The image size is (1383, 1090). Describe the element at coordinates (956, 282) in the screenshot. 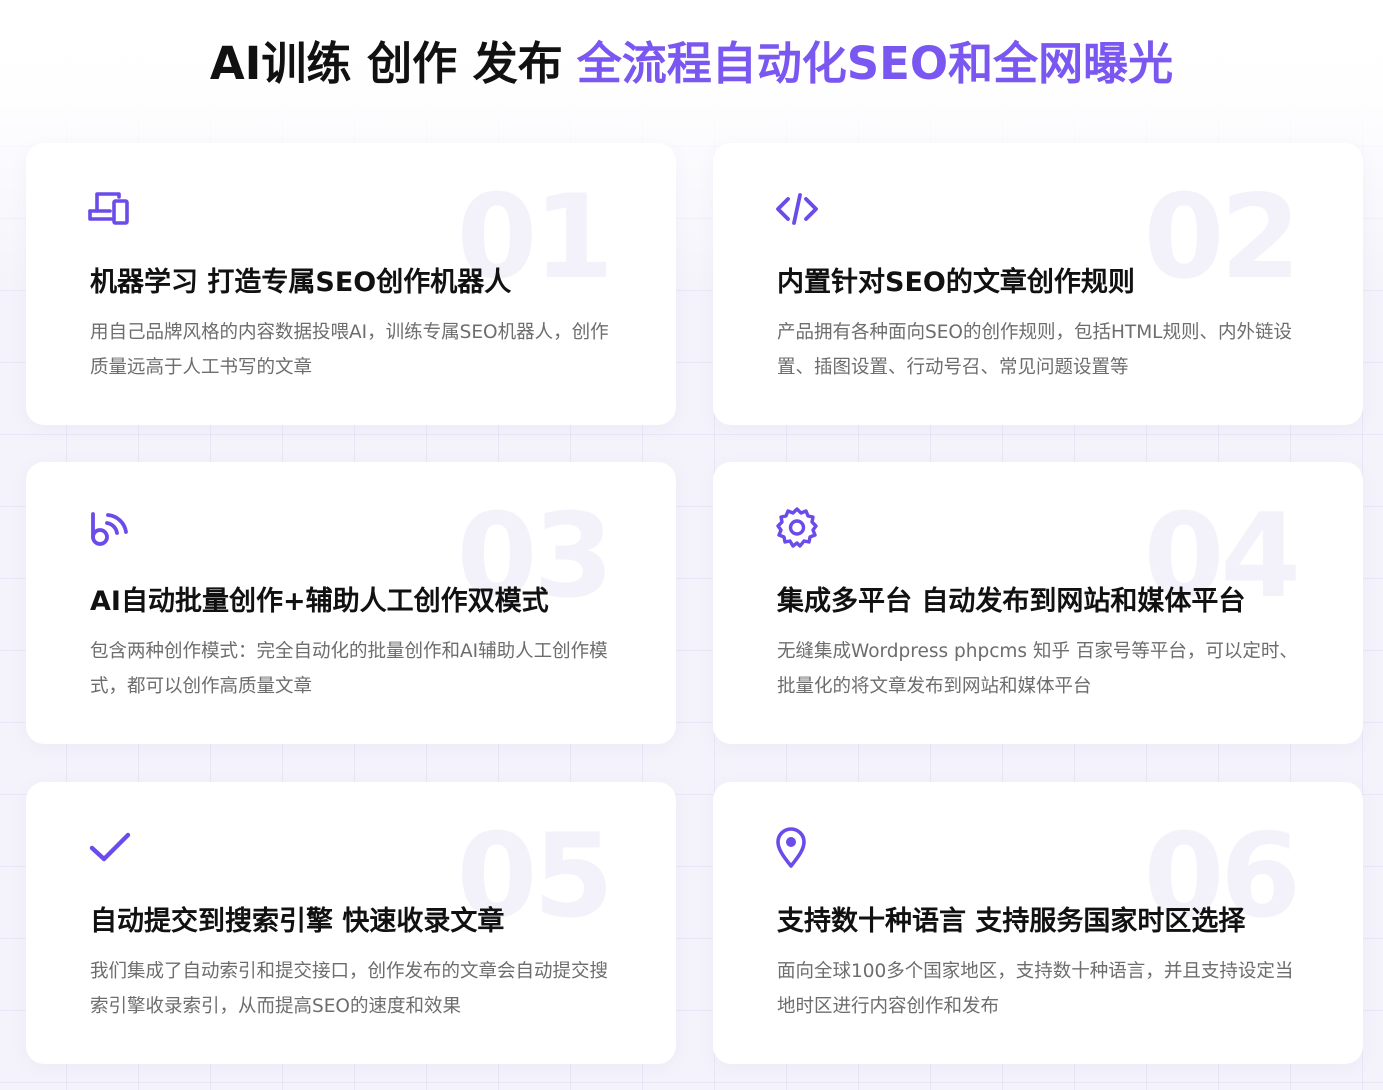

I see `card-title: 内置针对SEO的文章创作规则` at that location.